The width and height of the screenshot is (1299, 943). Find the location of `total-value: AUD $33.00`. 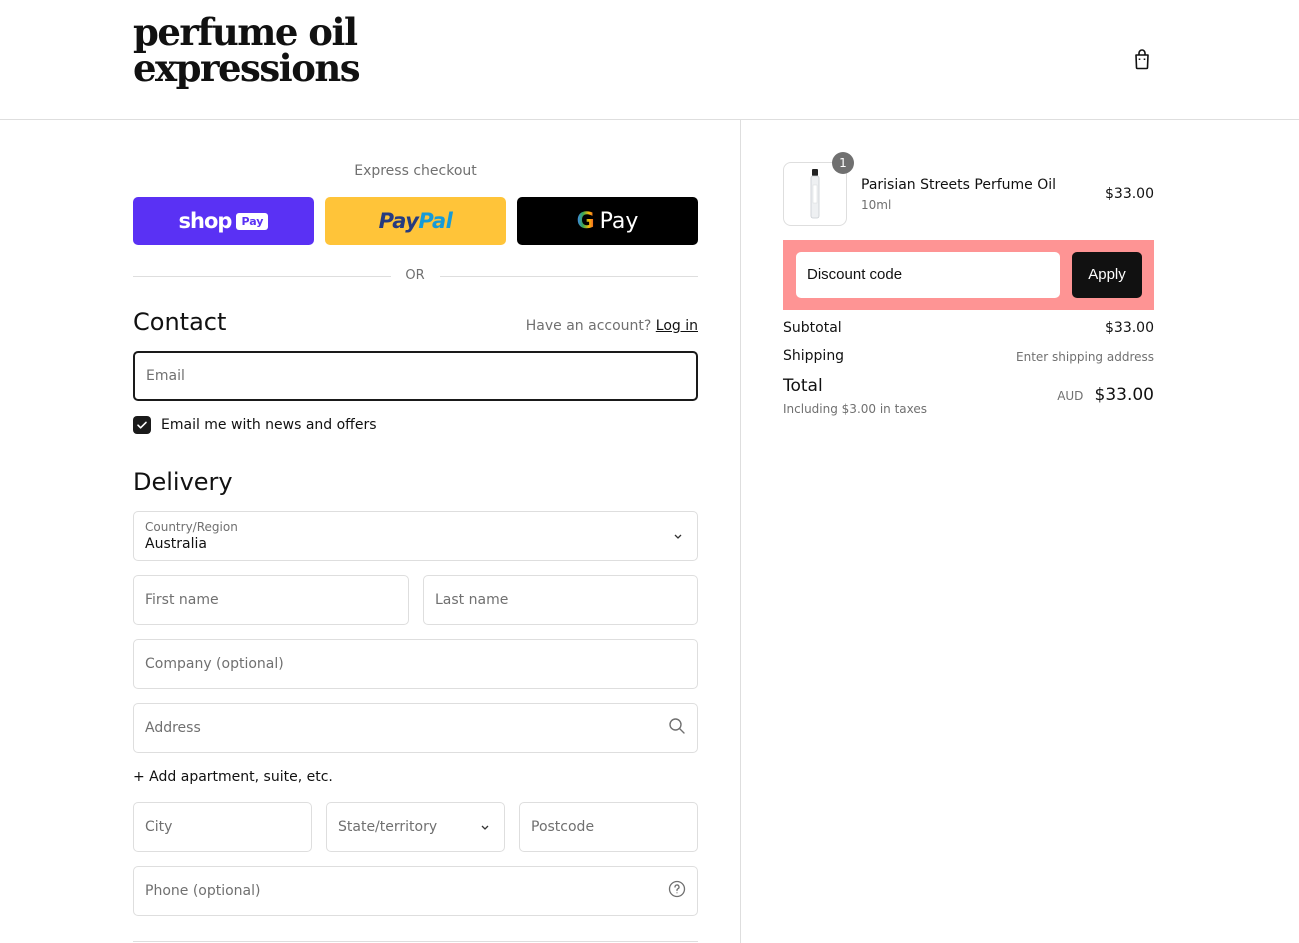

total-value: AUD $33.00 is located at coordinates (1057, 395).